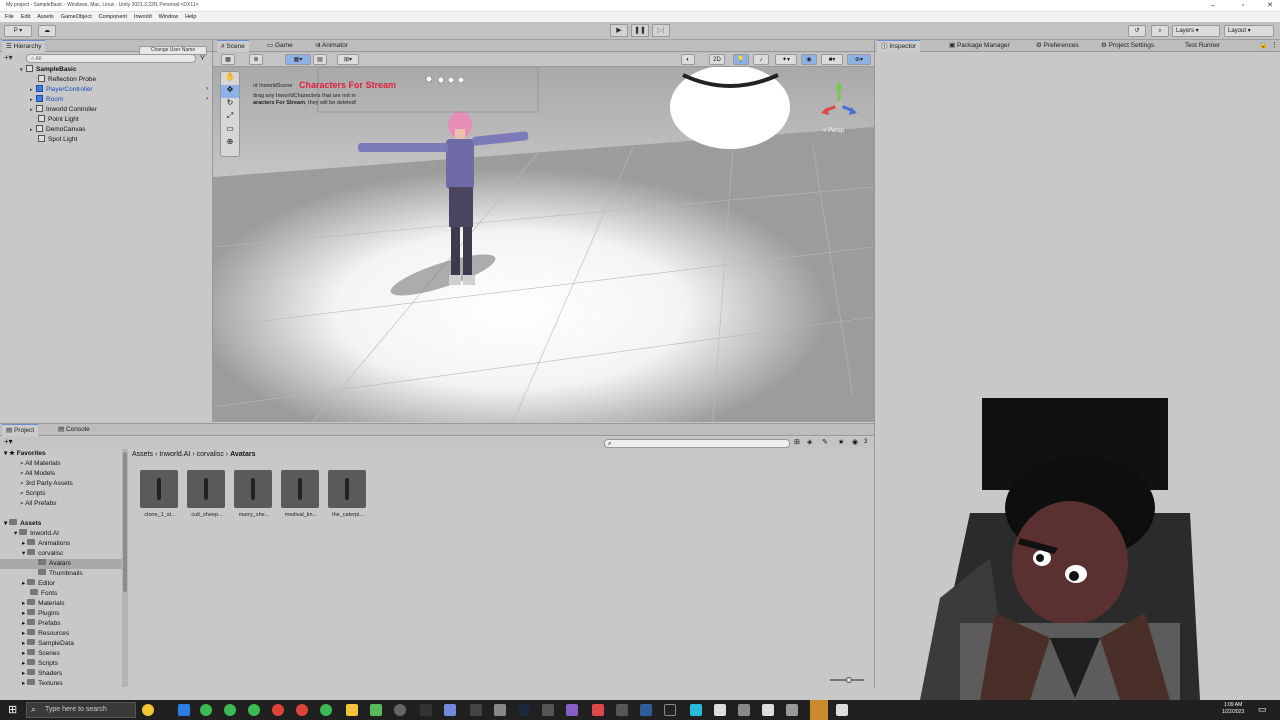  Describe the element at coordinates (1160, 31) in the screenshot. I see `search-icon: ⌕` at that location.